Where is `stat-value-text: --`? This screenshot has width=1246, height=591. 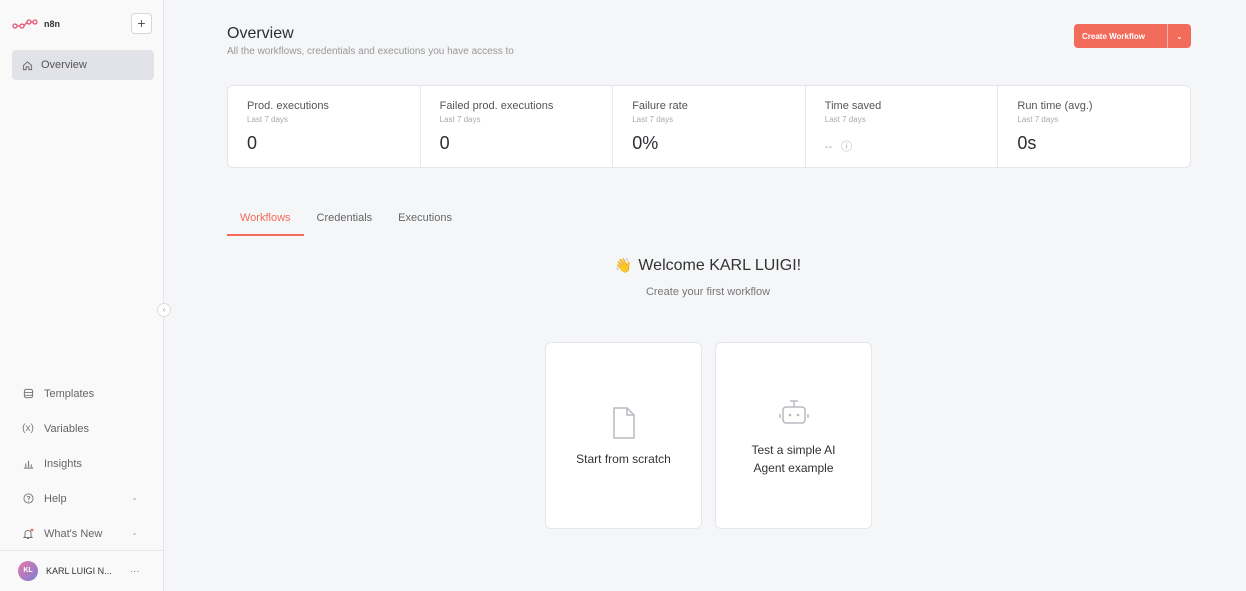 stat-value-text: -- is located at coordinates (828, 147).